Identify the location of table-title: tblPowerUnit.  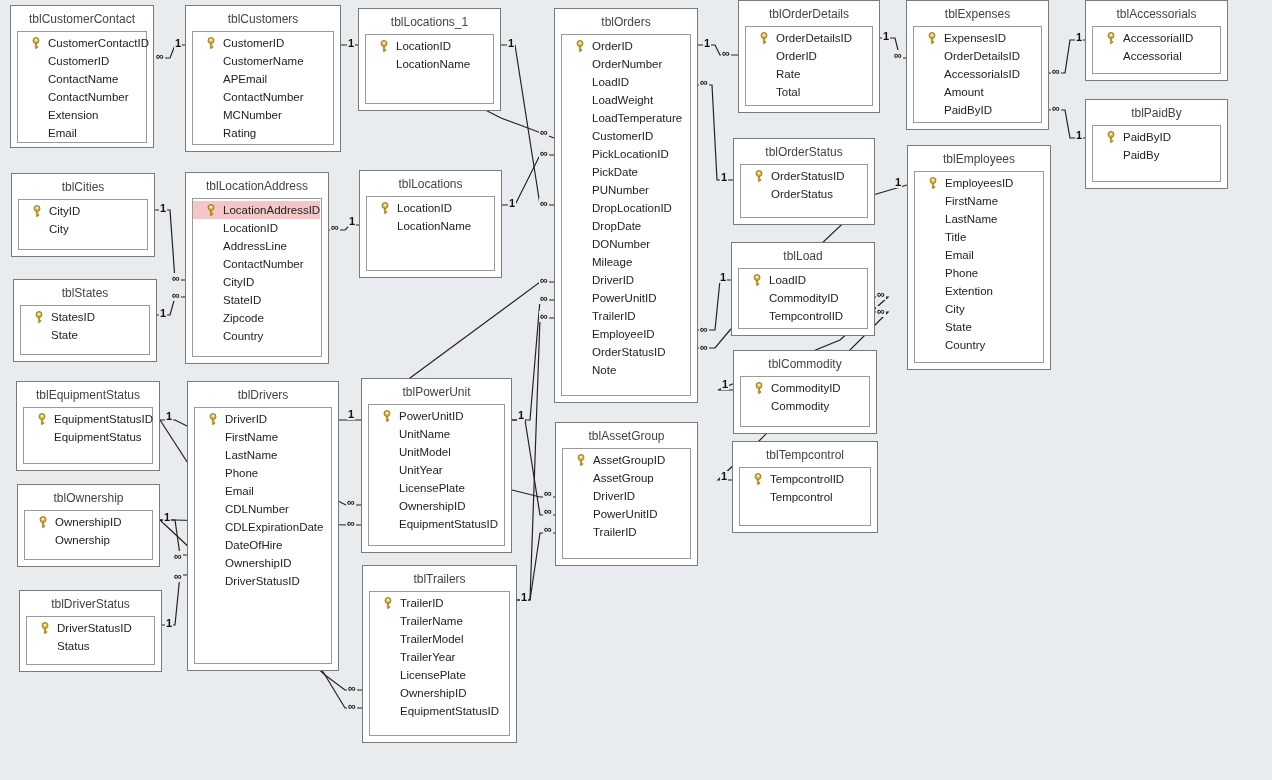
(436, 391).